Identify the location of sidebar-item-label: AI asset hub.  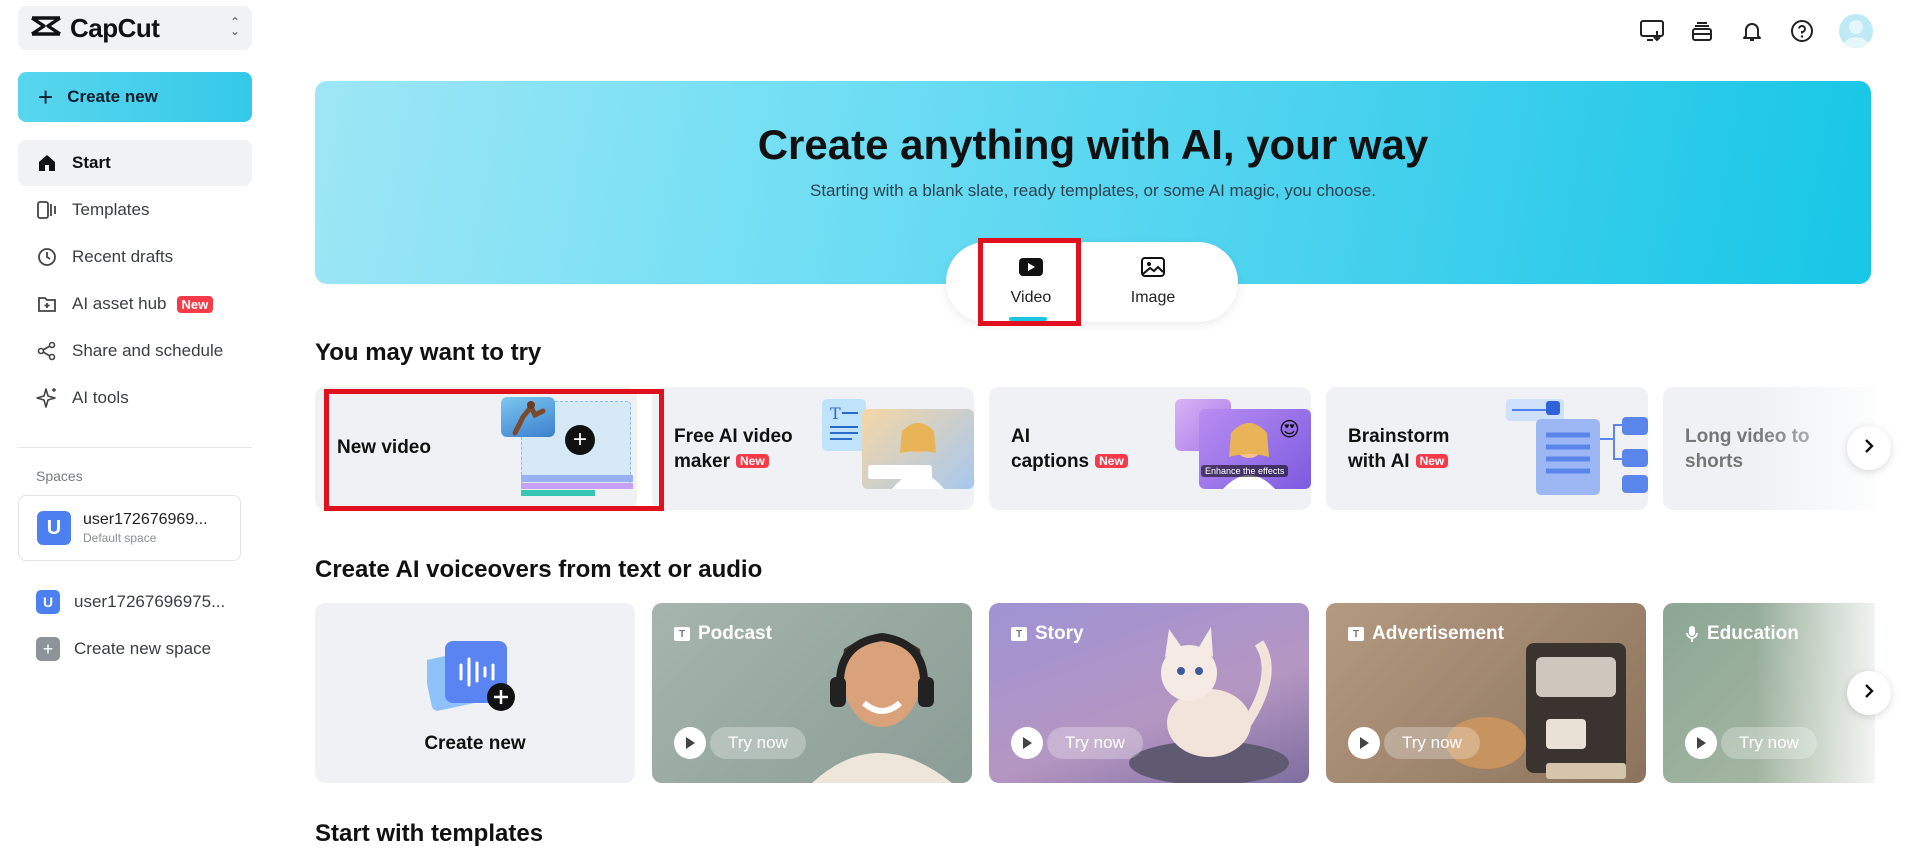
(119, 303).